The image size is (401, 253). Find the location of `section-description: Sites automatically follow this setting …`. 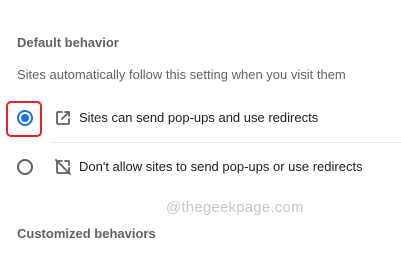

section-description: Sites automatically follow this setting … is located at coordinates (181, 74).